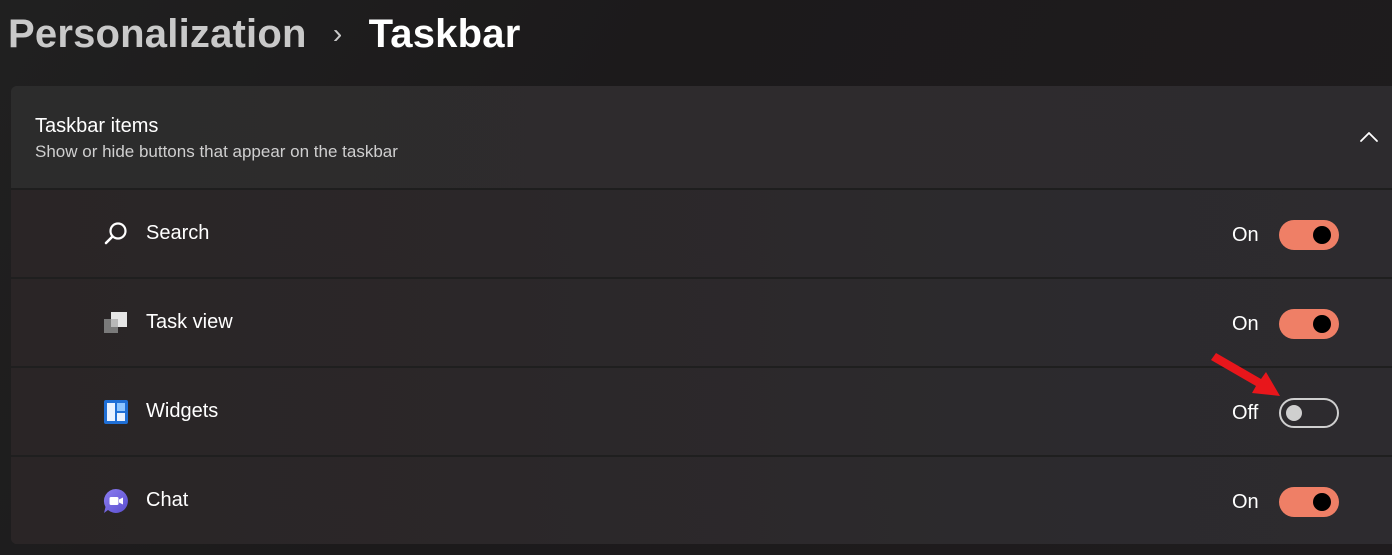 This screenshot has height=555, width=1392. Describe the element at coordinates (116, 412) in the screenshot. I see `widgets-icon` at that location.